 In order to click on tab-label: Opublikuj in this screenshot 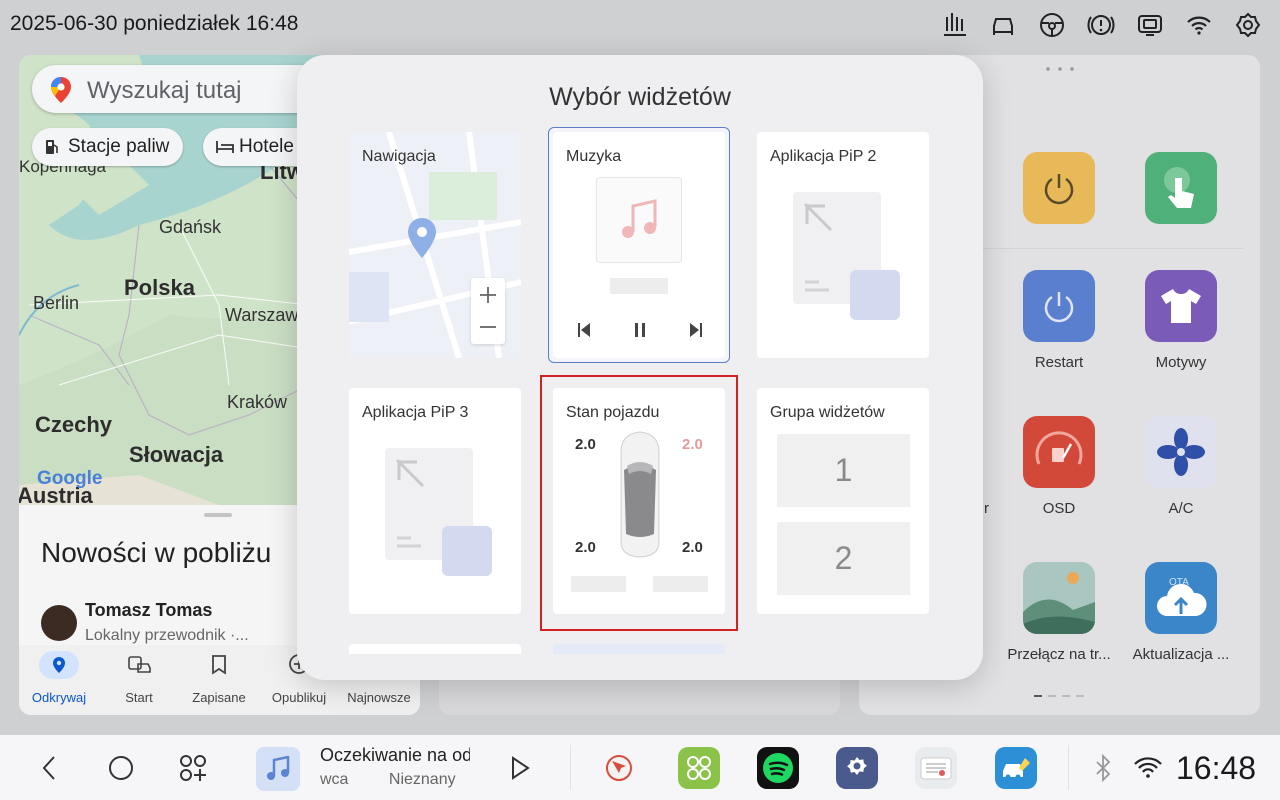, I will do `click(299, 697)`.